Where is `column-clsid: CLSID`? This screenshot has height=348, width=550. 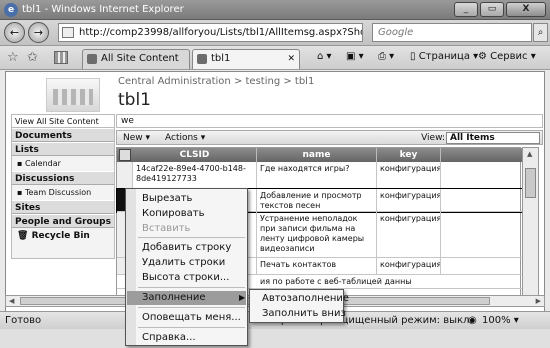
column-clsid: CLSID is located at coordinates (195, 155).